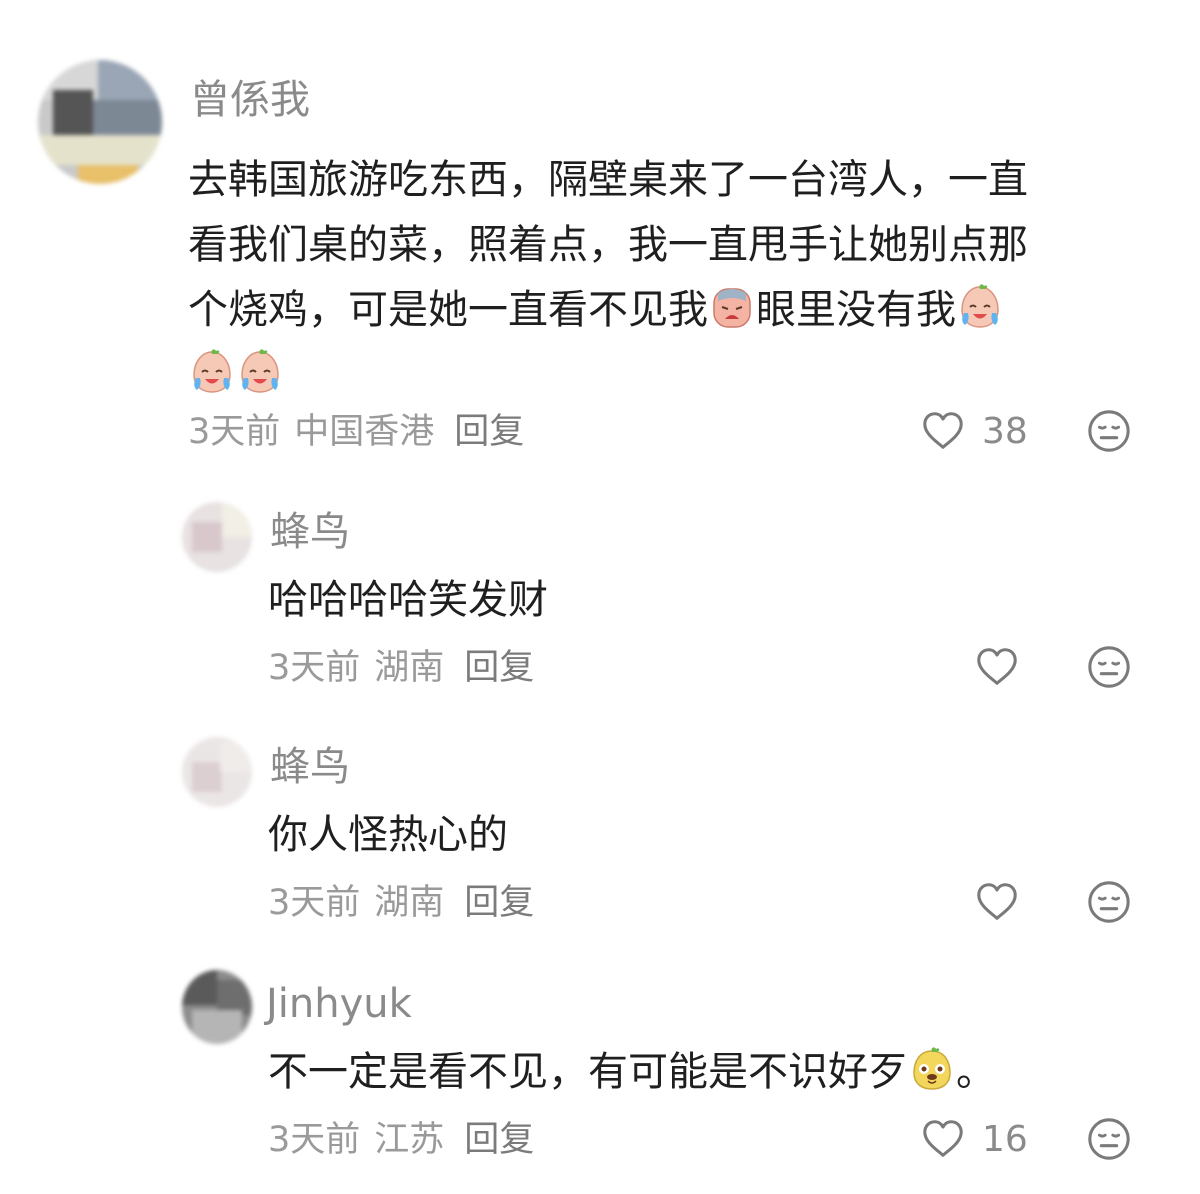 This screenshot has width=1200, height=1194. What do you see at coordinates (932, 1069) in the screenshot?
I see `dog-smile-emoji-icon` at bounding box center [932, 1069].